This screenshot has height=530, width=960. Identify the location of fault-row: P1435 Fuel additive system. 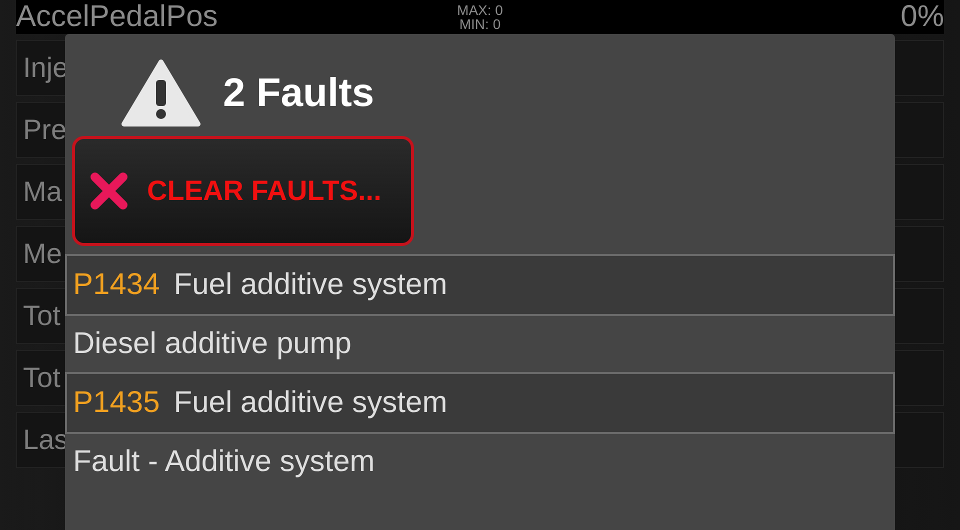
(480, 403).